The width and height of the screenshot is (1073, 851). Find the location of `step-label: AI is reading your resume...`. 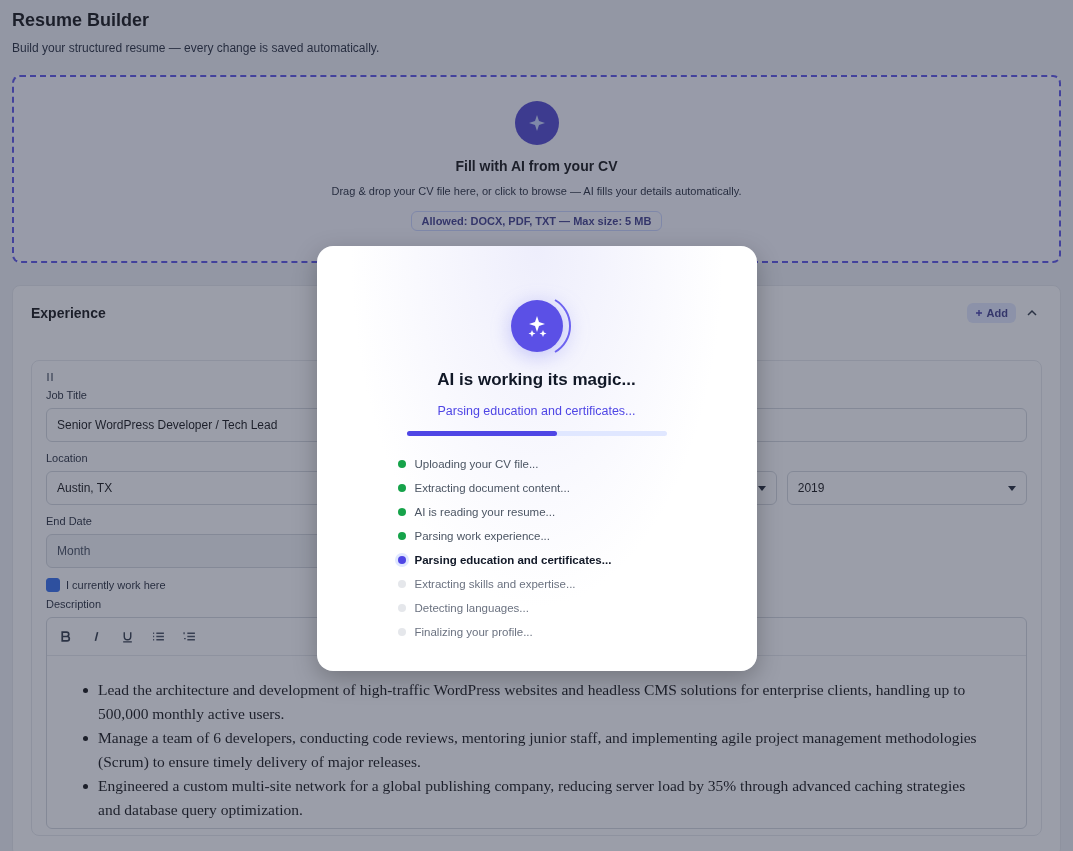

step-label: AI is reading your resume... is located at coordinates (485, 512).